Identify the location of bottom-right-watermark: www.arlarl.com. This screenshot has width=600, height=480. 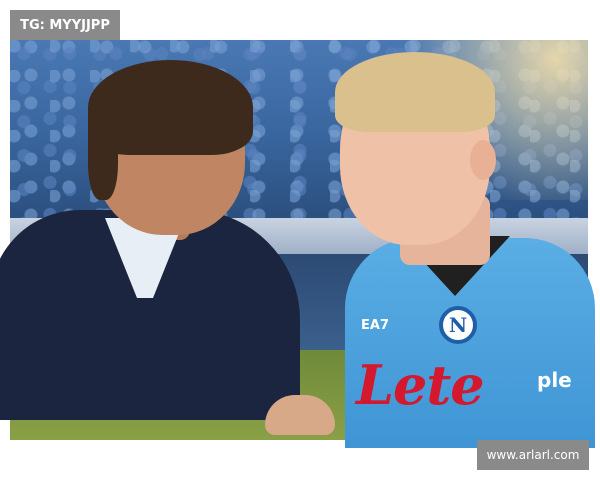
(533, 455).